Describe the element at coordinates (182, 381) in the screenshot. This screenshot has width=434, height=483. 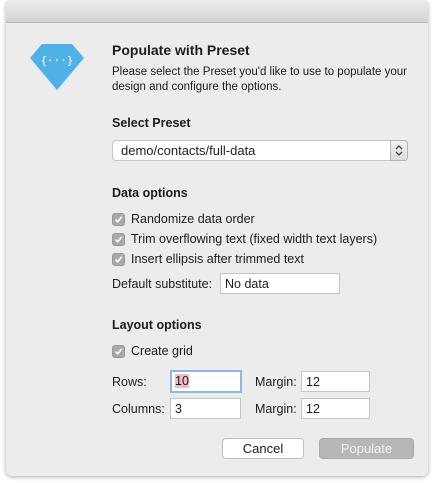
I see `rows-value: 10` at that location.